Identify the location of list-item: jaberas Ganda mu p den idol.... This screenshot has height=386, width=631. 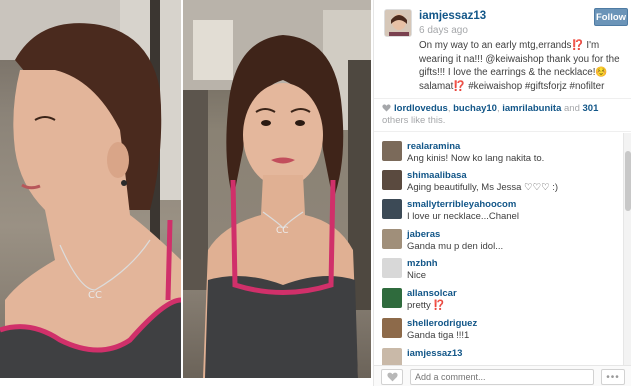
(498, 240).